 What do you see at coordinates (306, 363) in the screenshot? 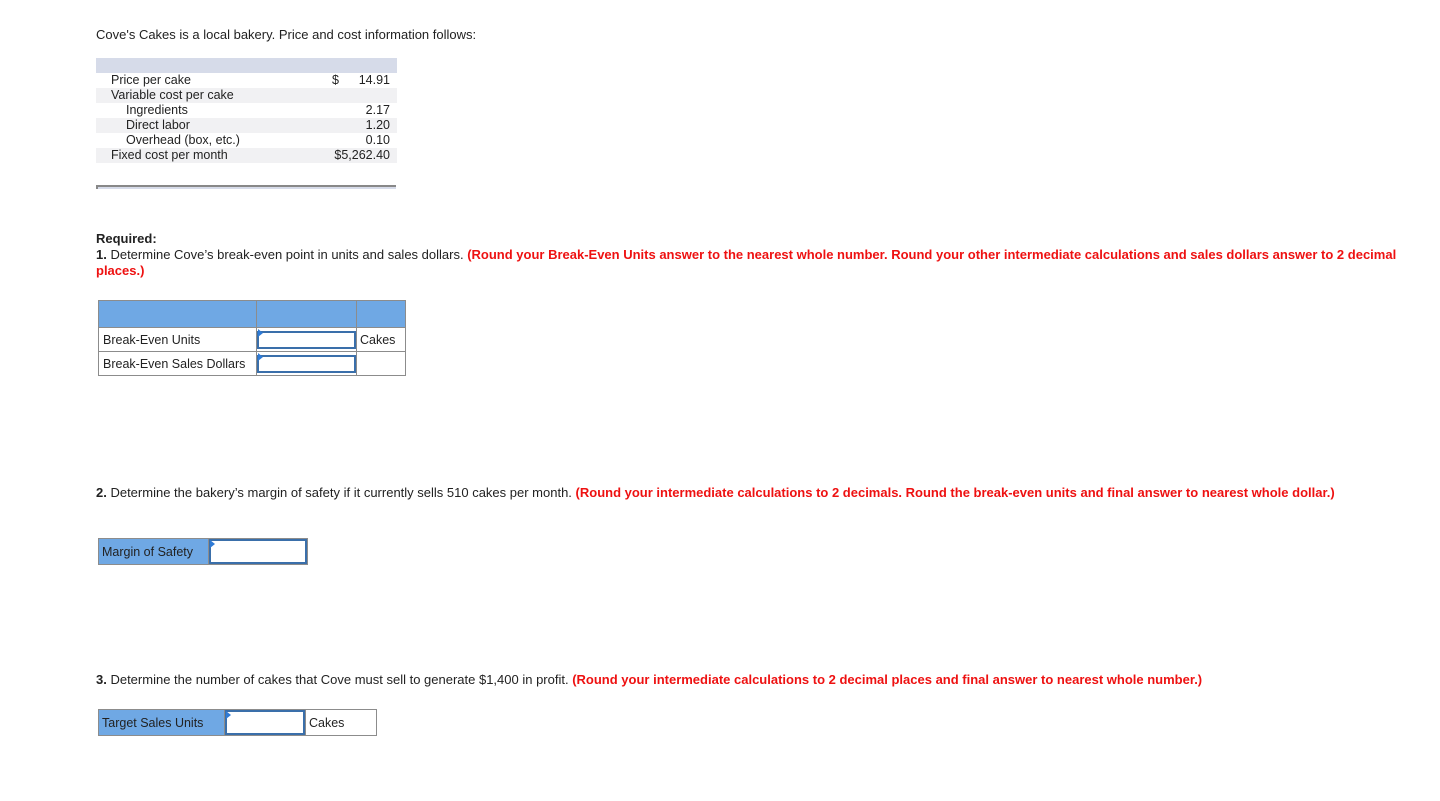
I see `break-even-sales-input` at bounding box center [306, 363].